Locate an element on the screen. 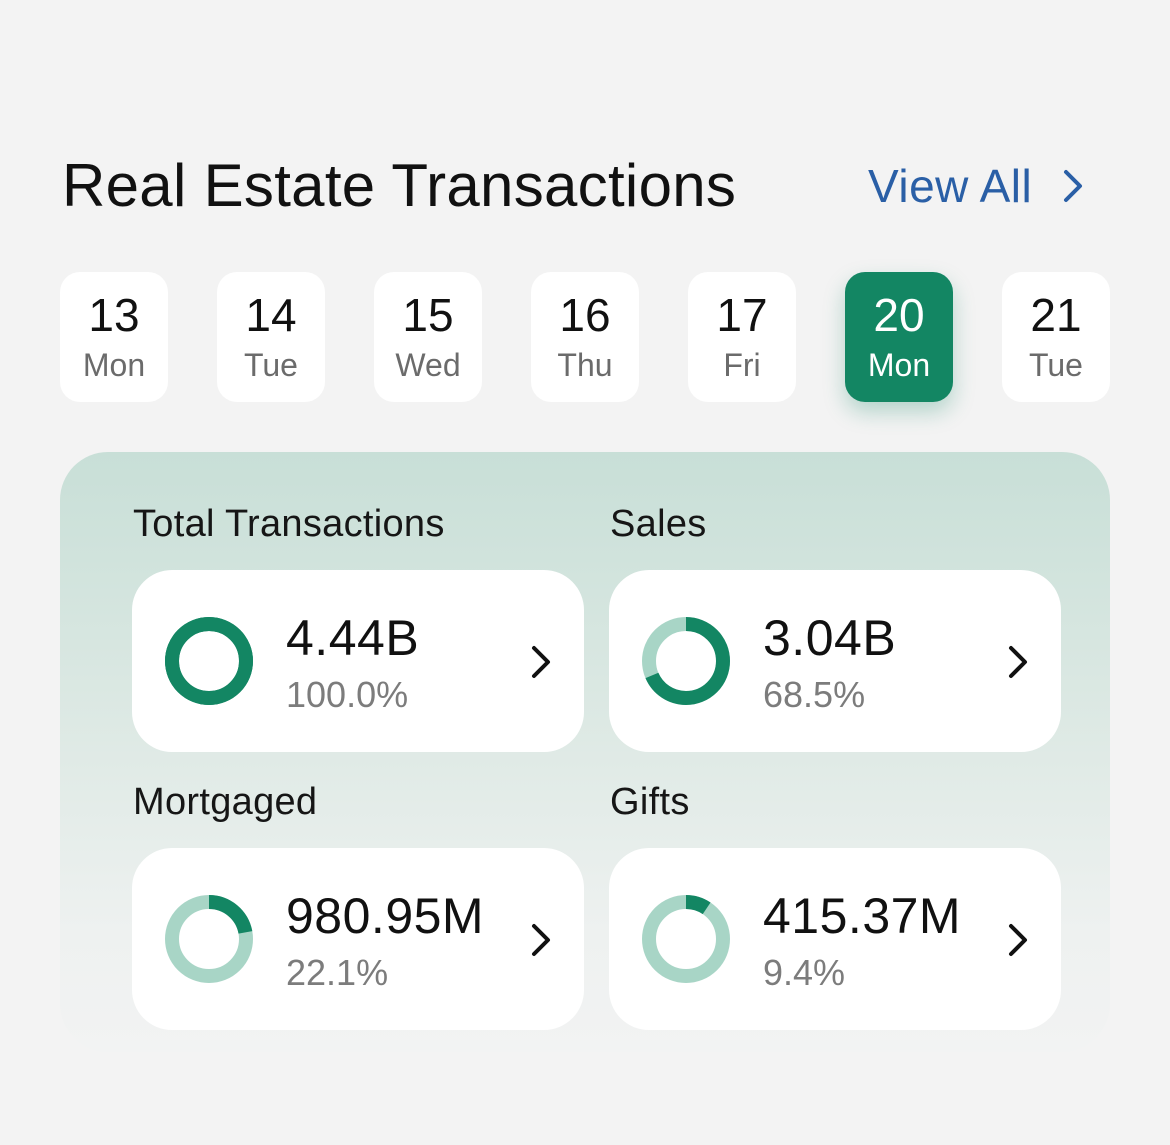  date-number: 17 is located at coordinates (742, 315).